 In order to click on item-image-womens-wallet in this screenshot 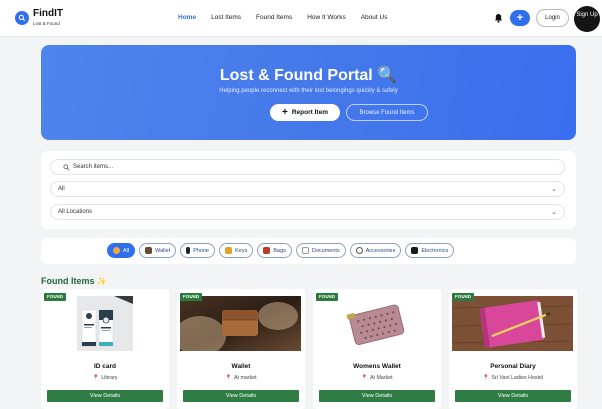, I will do `click(376, 323)`.